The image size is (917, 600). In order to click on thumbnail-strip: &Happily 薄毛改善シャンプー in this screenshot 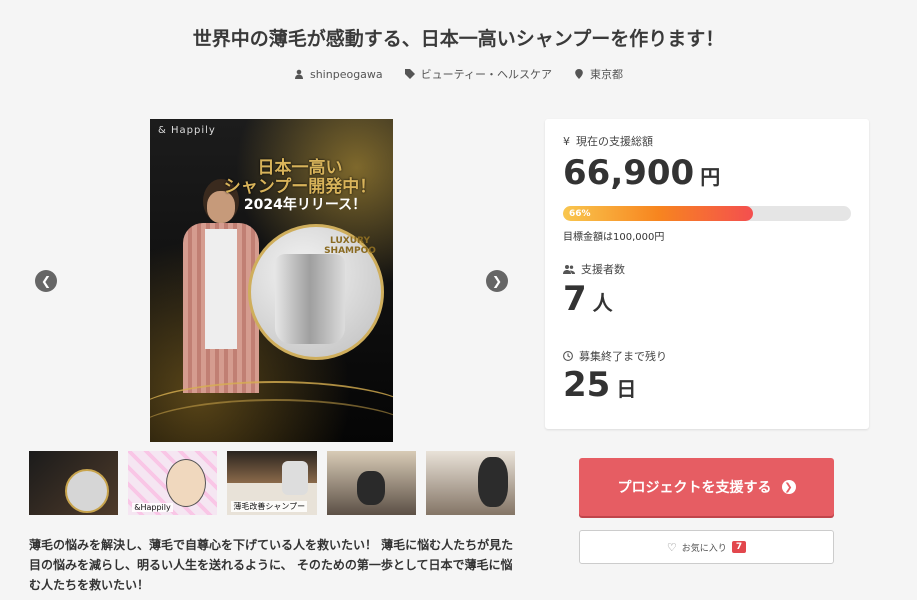, I will do `click(272, 483)`.